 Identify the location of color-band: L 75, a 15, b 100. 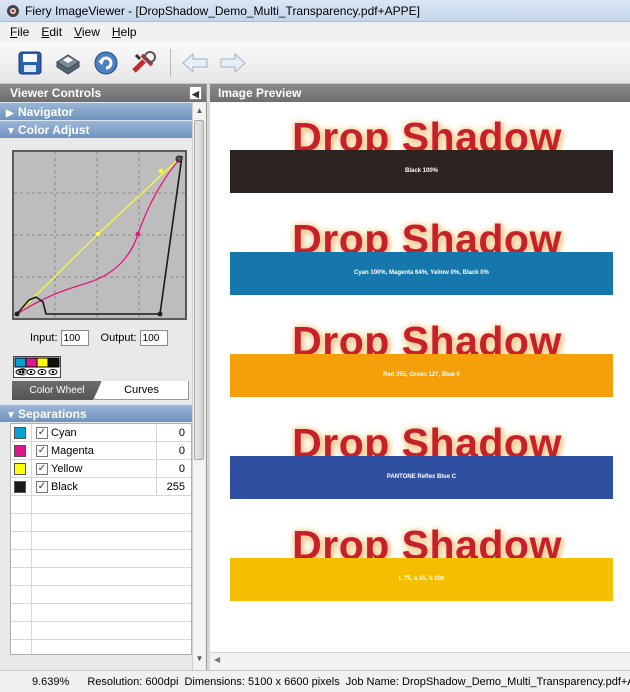
(421, 579).